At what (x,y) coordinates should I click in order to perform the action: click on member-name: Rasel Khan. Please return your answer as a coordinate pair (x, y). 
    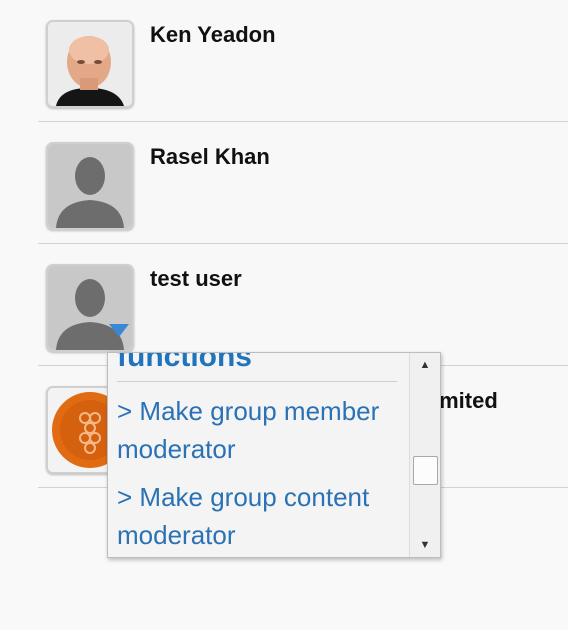
    Looking at the image, I should click on (210, 157).